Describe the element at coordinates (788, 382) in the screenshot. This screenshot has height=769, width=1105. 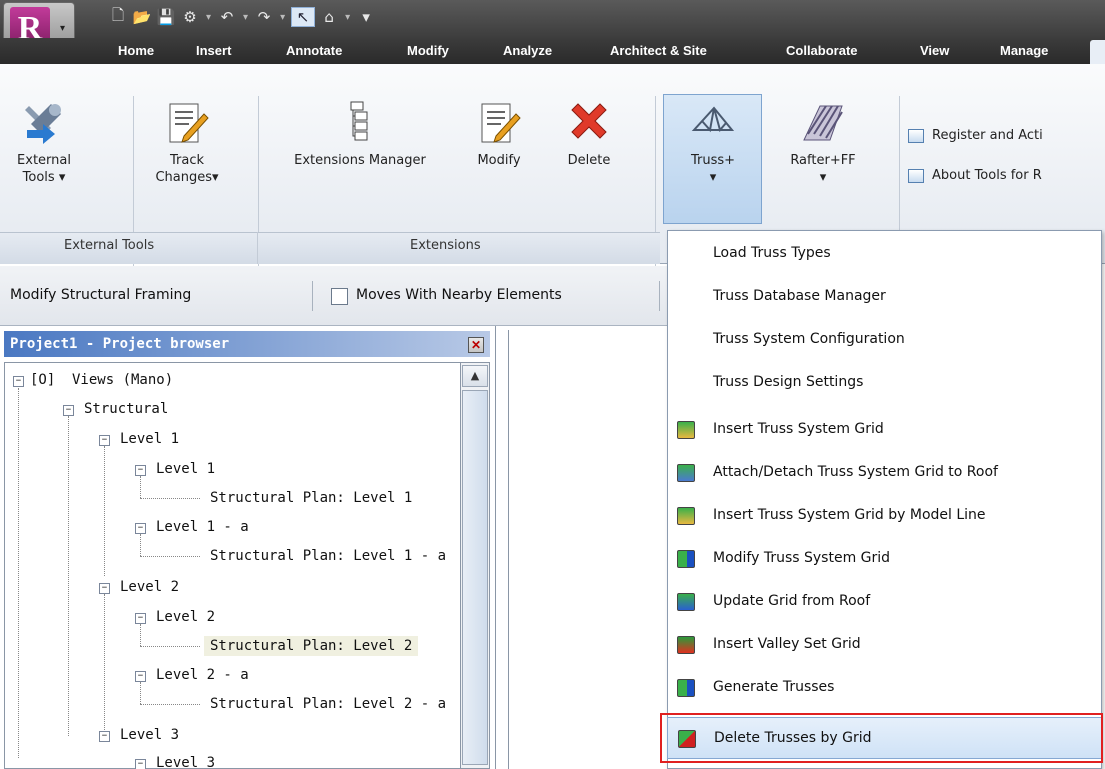
I see `menu-item-label: Truss Design Settings` at that location.